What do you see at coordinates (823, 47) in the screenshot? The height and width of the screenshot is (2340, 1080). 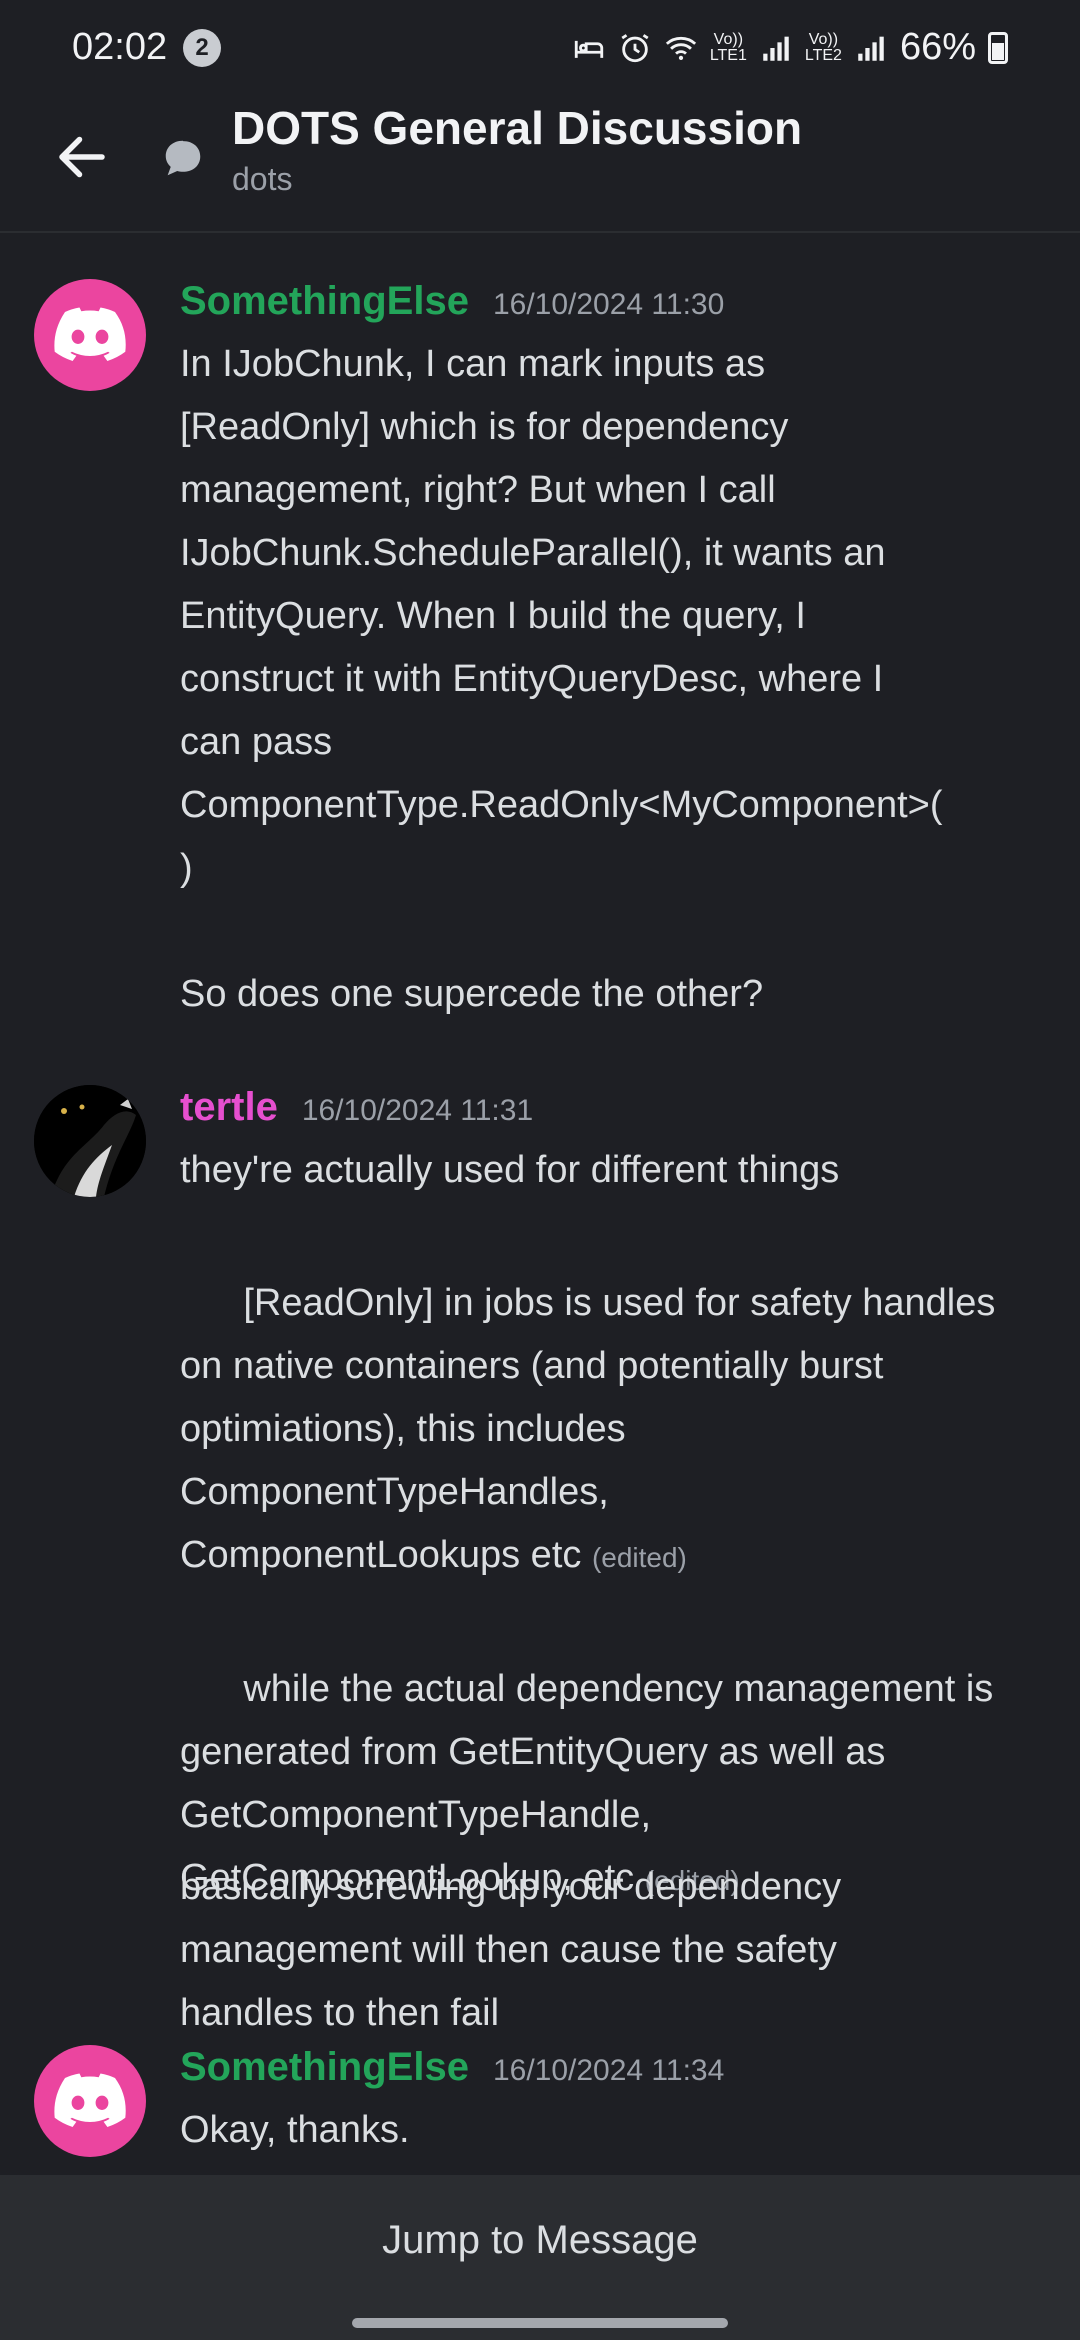 I see `sim2-label: Vo)) LTE2` at bounding box center [823, 47].